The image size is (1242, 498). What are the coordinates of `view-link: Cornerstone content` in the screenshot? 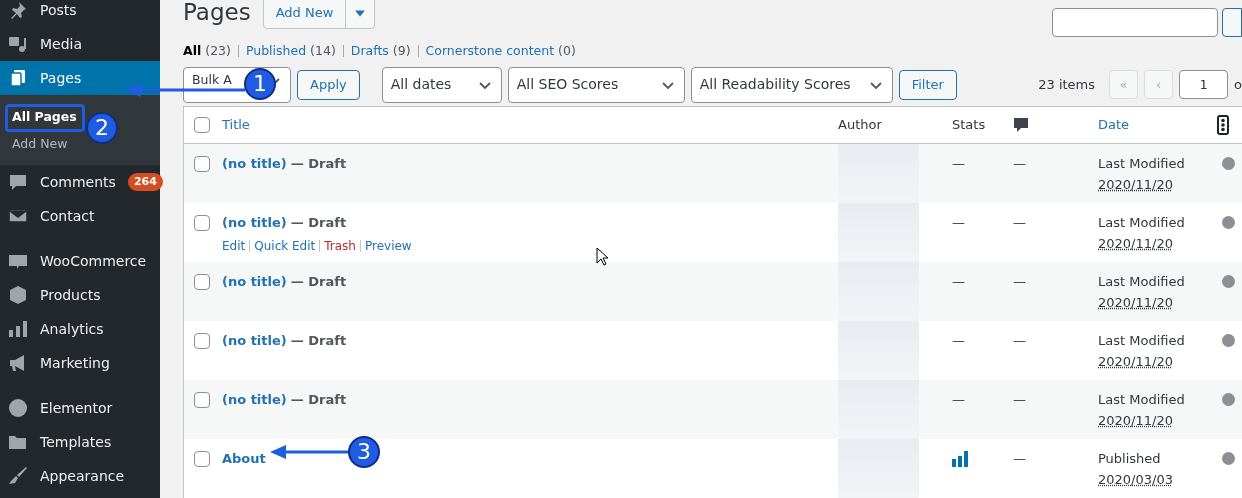 It's located at (490, 51).